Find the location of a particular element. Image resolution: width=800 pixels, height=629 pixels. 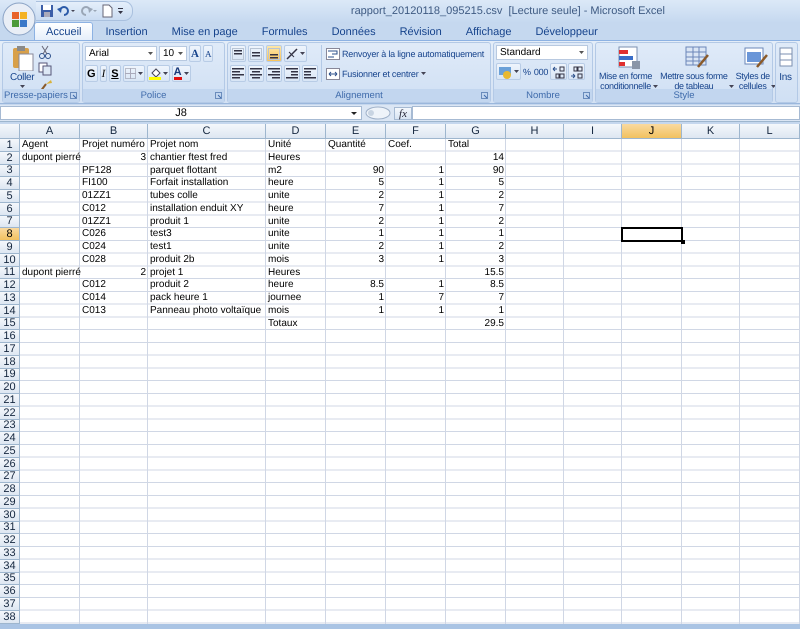

row-header: 10 is located at coordinates (10, 260).